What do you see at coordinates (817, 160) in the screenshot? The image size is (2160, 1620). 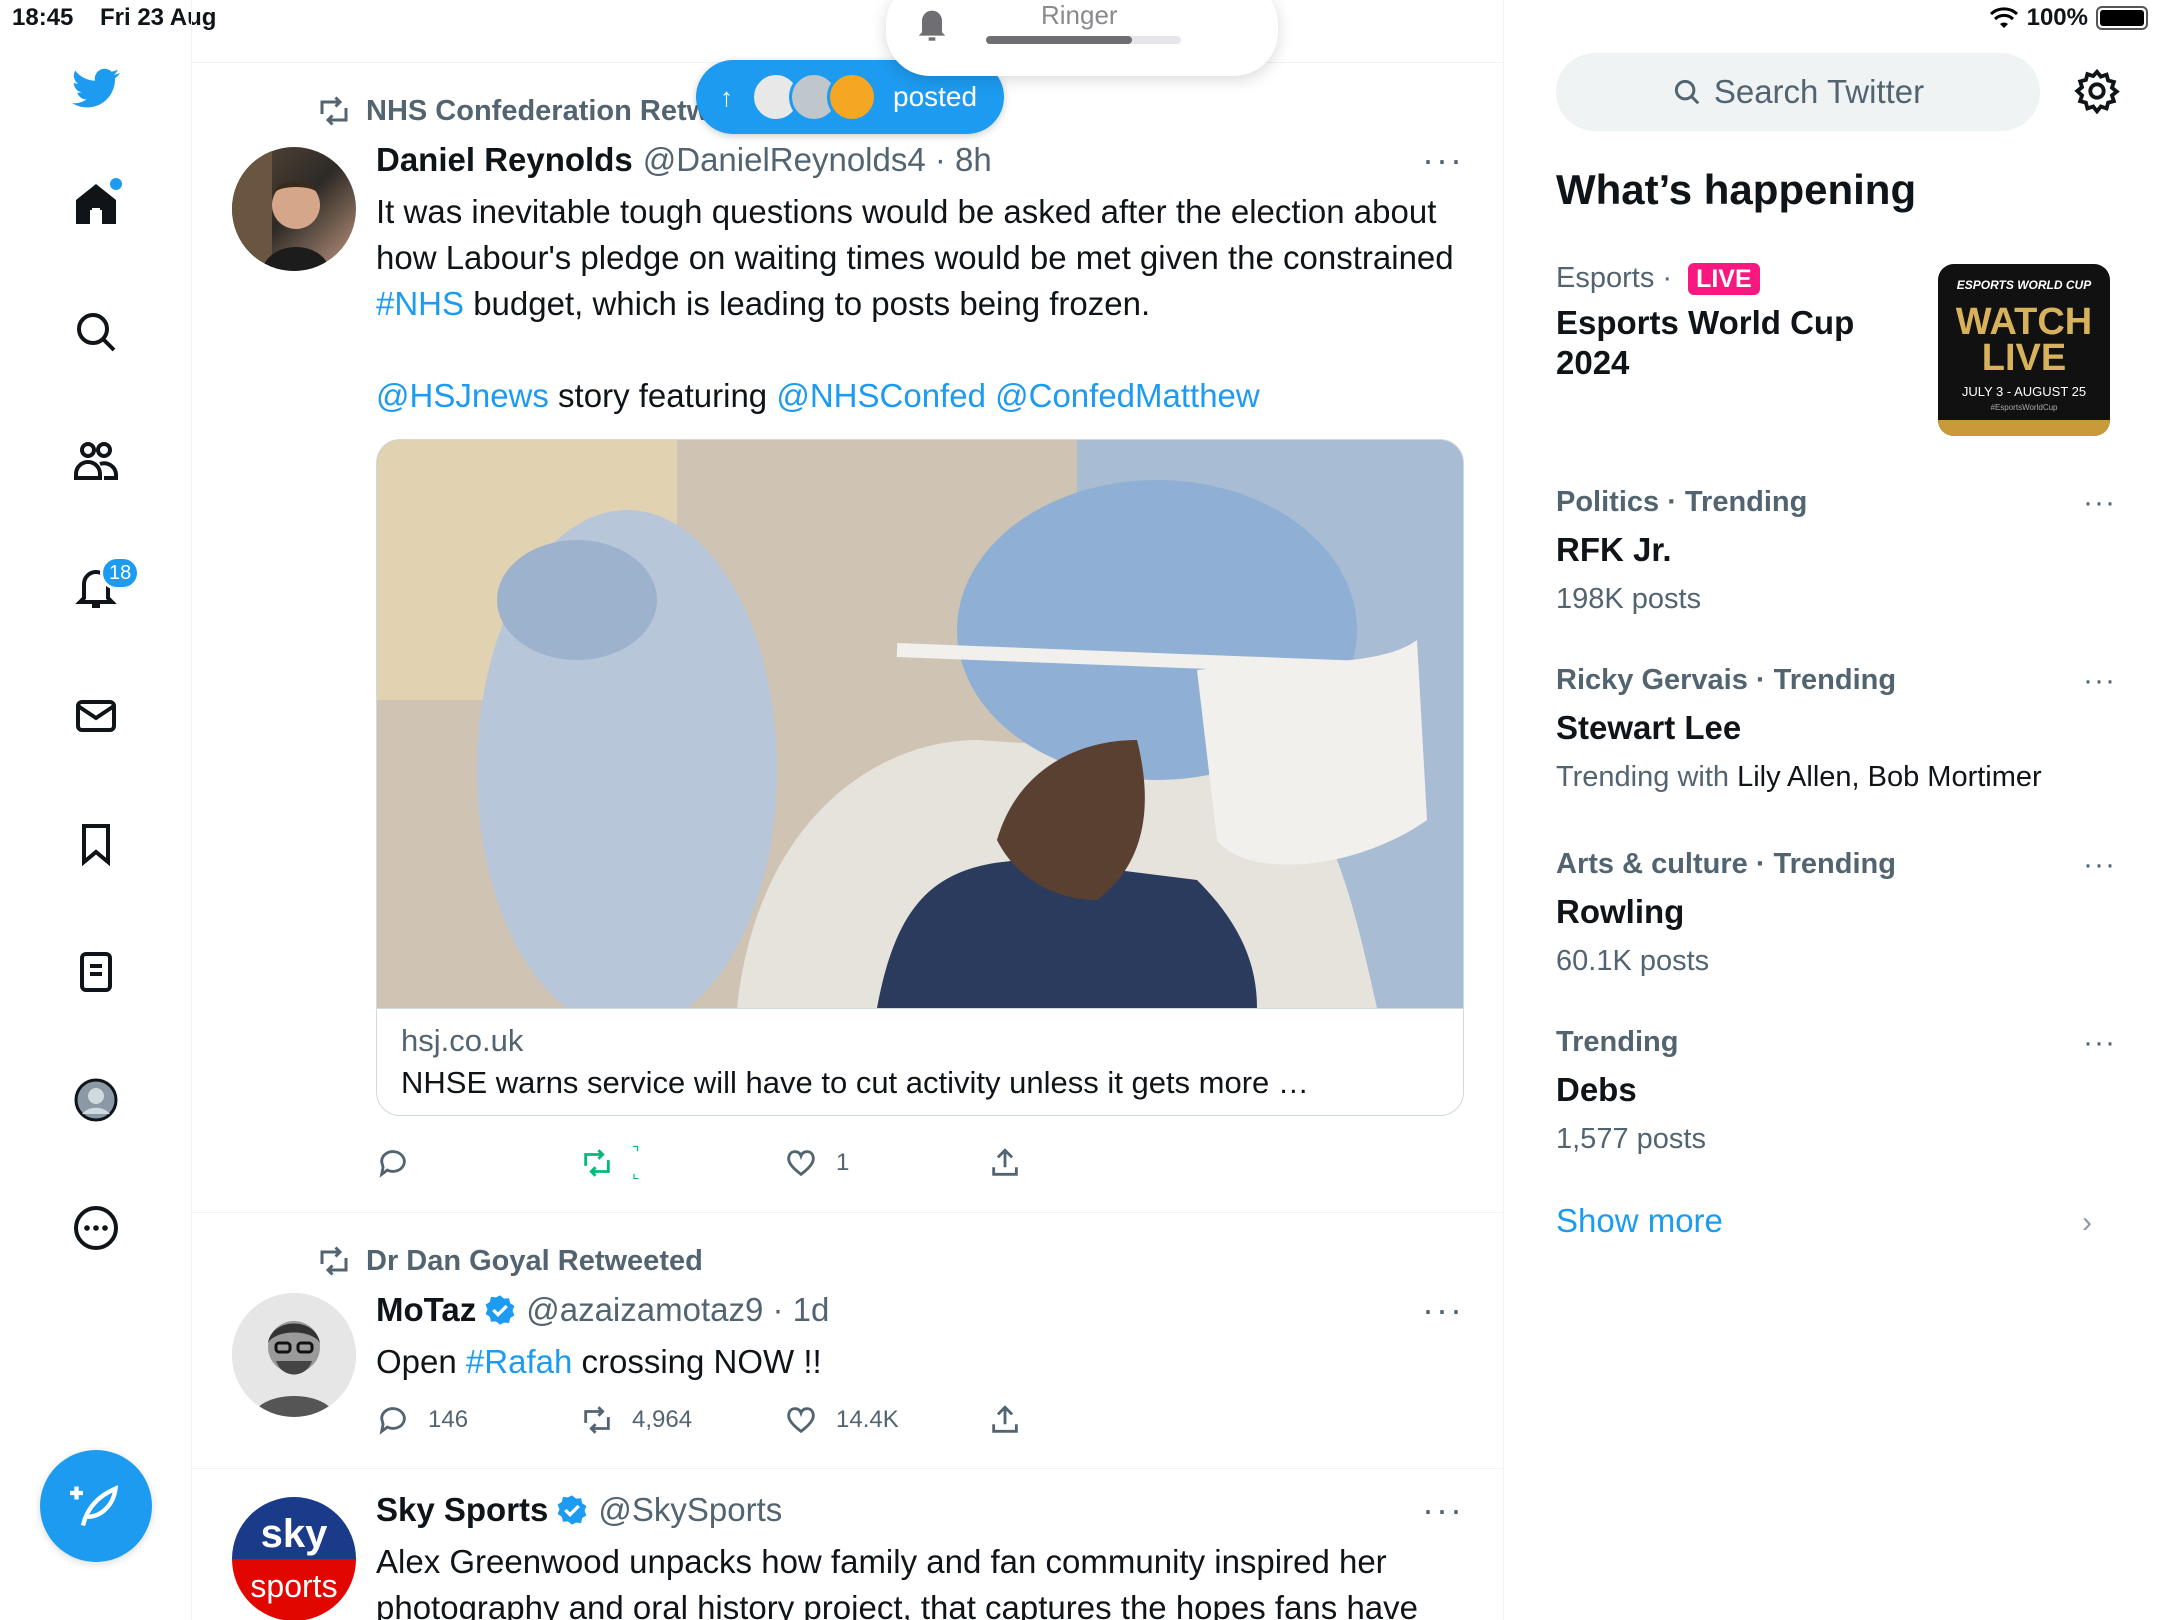 I see `author-handle-time: @DanielReynolds4 · 8h` at bounding box center [817, 160].